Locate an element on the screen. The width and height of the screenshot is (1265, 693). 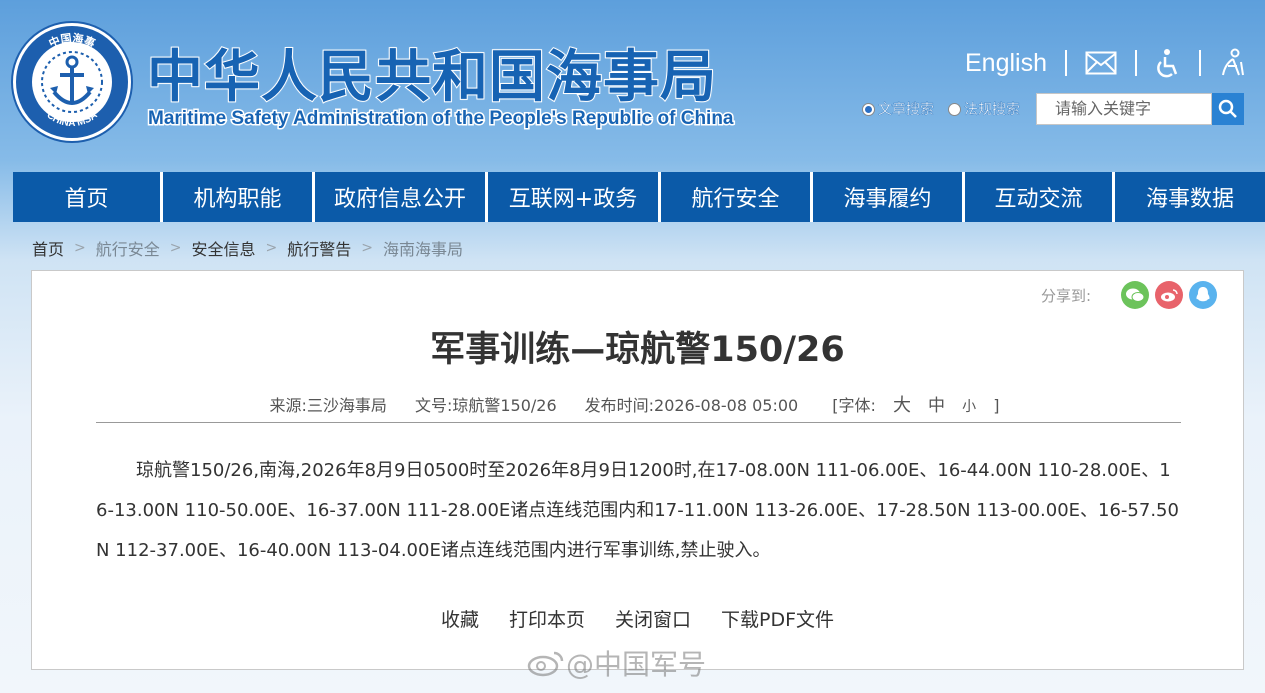
nav-item-internet-gov: 互联网+政务 is located at coordinates (574, 197).